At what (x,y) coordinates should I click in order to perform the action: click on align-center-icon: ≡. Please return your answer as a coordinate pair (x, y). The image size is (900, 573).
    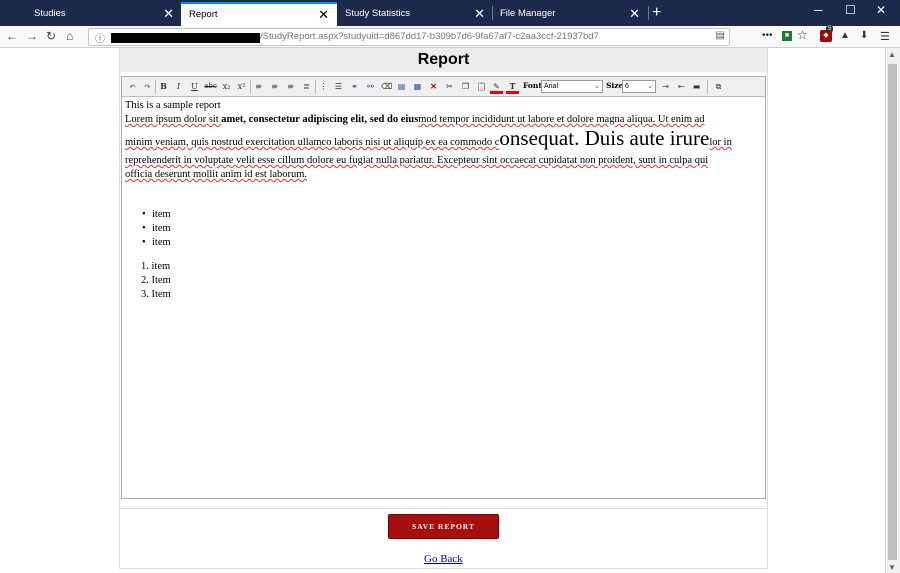
    Looking at the image, I should click on (274, 86).